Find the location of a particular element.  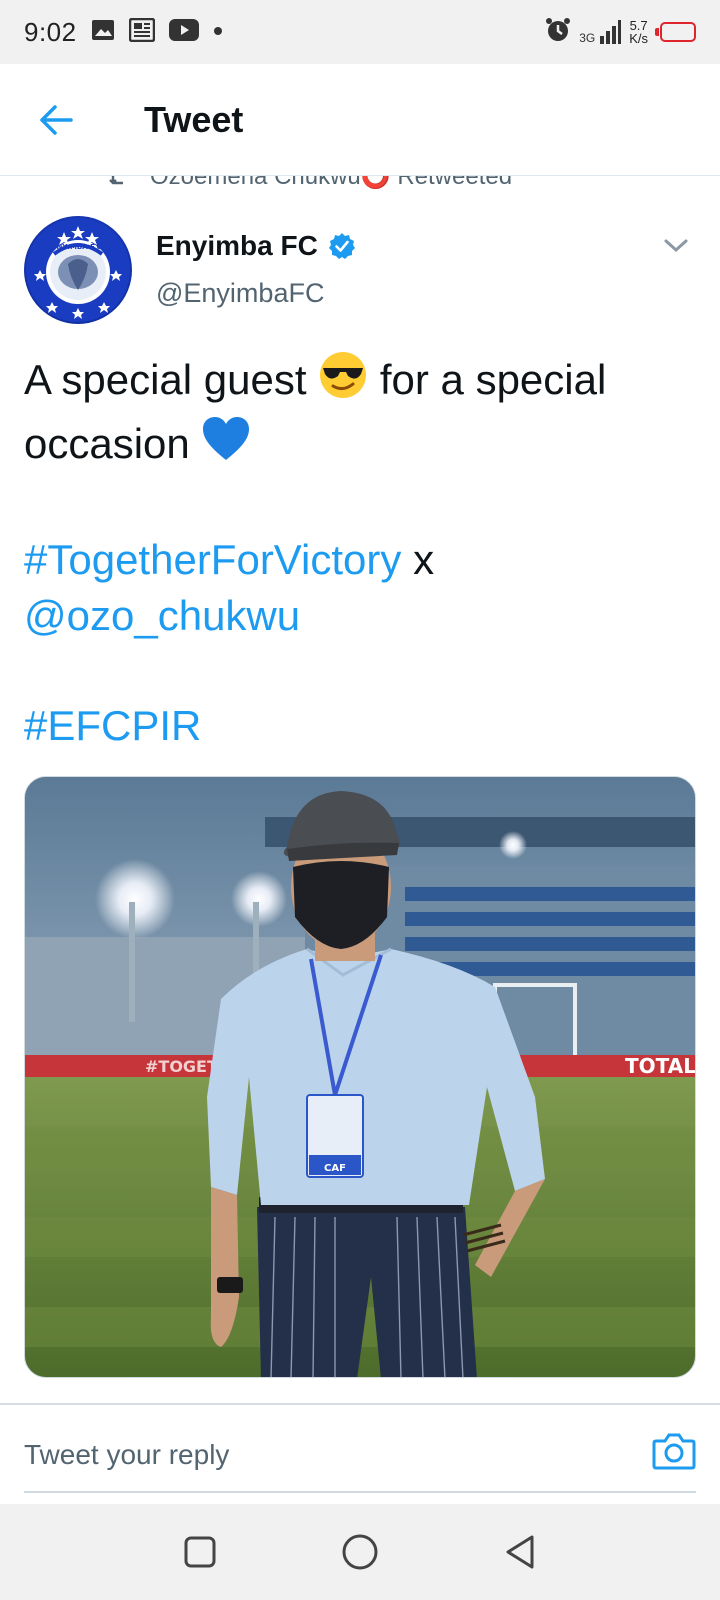

stadium-banner-right: TOTAL is located at coordinates (660, 1066).